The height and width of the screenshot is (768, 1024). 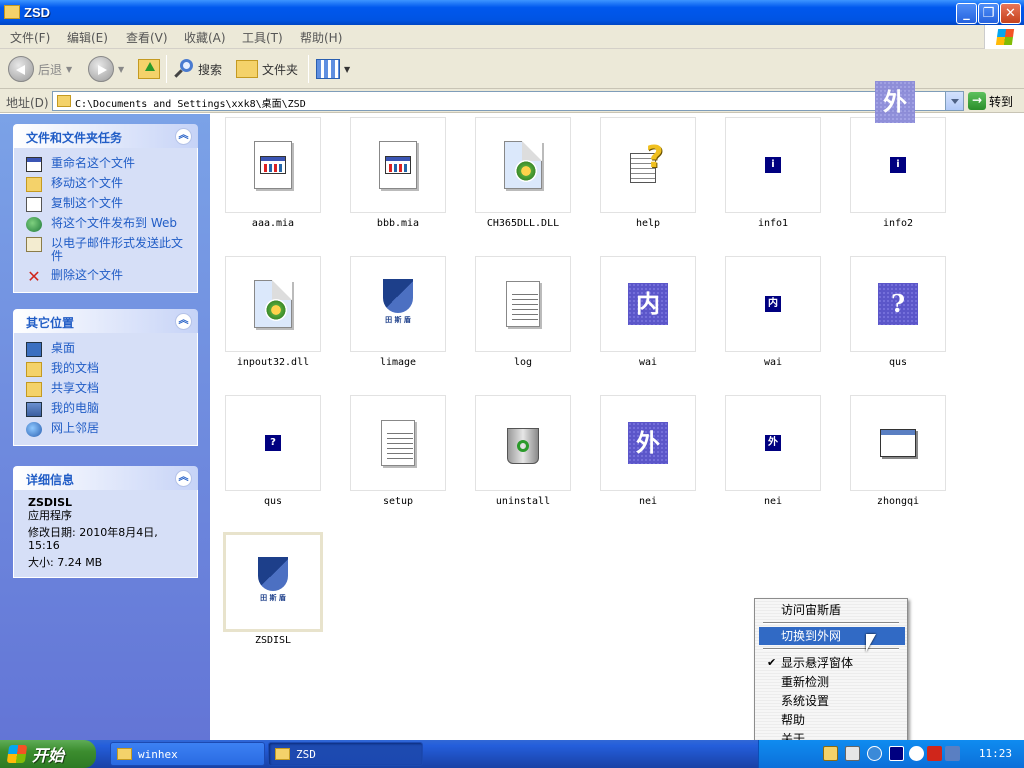 What do you see at coordinates (512, 12) in the screenshot?
I see `title-bar: ZSD _ ❐ ✕` at bounding box center [512, 12].